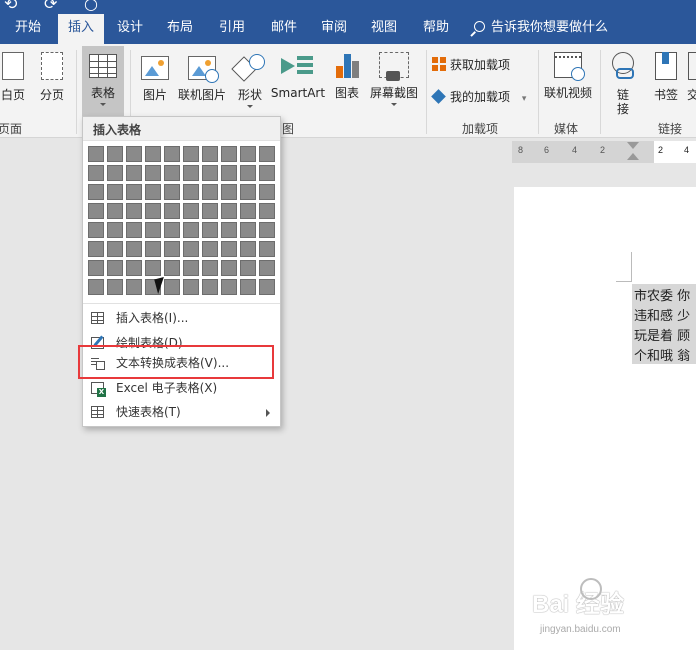 This screenshot has width=696, height=650. Describe the element at coordinates (155, 83) in the screenshot. I see `picture-button: 图片` at that location.